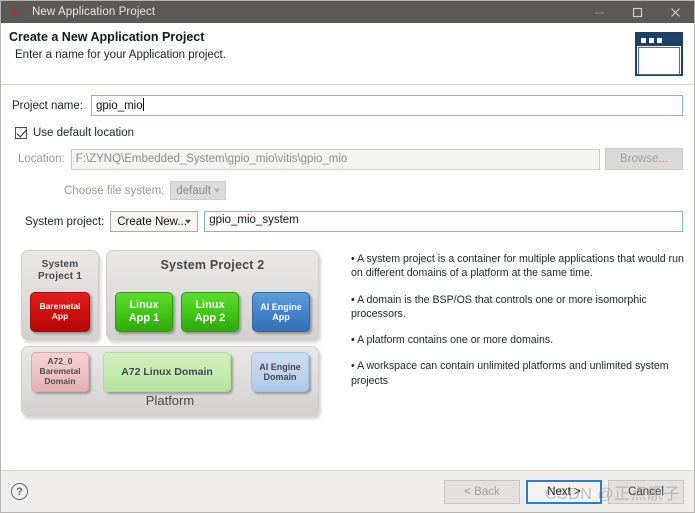 The width and height of the screenshot is (695, 513). I want to click on help-icon: ?, so click(19, 491).